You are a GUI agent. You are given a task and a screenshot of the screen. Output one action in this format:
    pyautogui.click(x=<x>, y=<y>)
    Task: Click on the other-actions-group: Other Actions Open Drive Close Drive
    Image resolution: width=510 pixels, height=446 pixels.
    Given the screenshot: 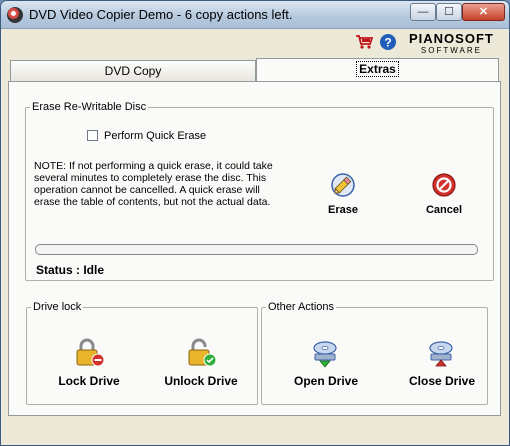 What is the action you would take?
    pyautogui.click(x=375, y=353)
    